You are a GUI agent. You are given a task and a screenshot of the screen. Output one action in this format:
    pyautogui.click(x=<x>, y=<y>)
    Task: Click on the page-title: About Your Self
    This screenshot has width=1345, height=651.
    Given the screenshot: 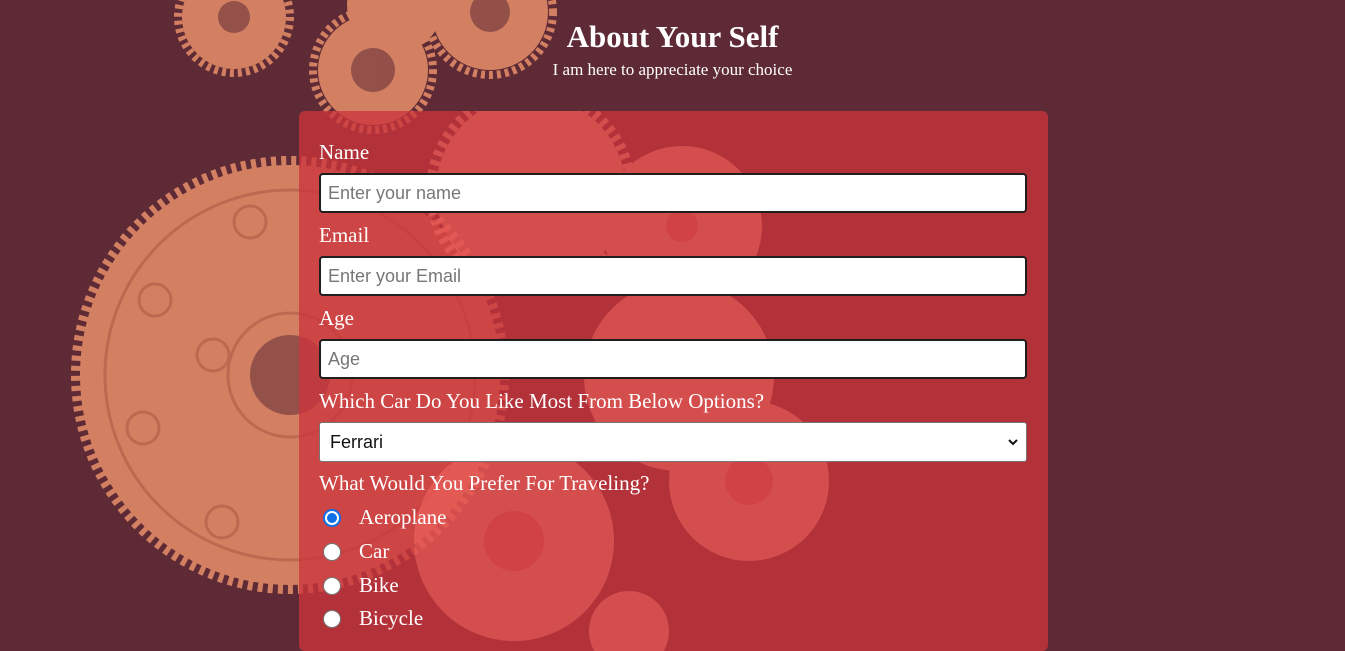 What is the action you would take?
    pyautogui.click(x=672, y=36)
    